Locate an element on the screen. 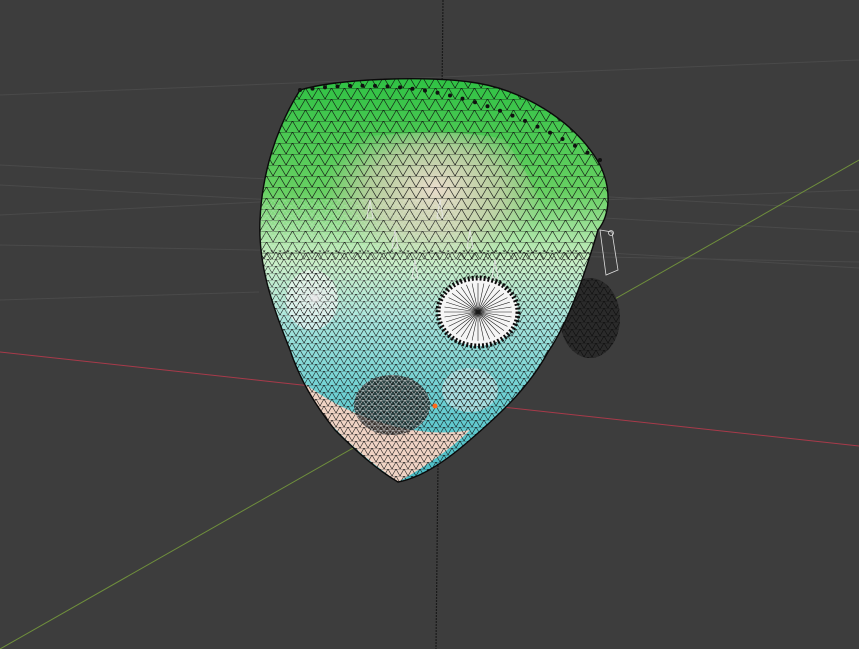 The height and width of the screenshot is (649, 859). selected-vertex is located at coordinates (435, 406).